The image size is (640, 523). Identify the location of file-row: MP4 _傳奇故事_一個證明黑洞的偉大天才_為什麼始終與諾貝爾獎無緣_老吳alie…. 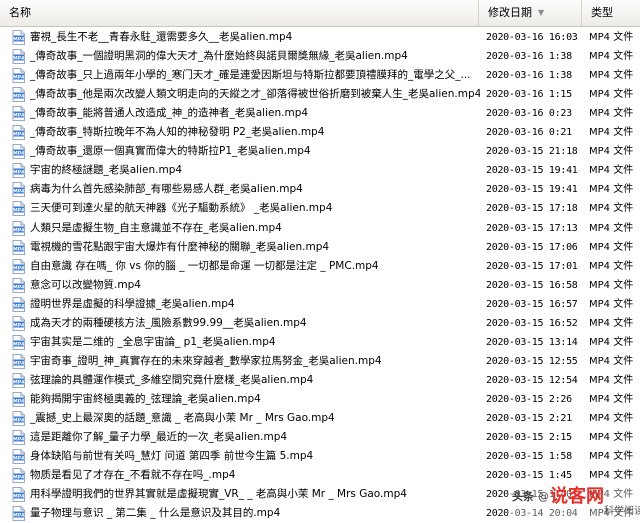
(320, 56).